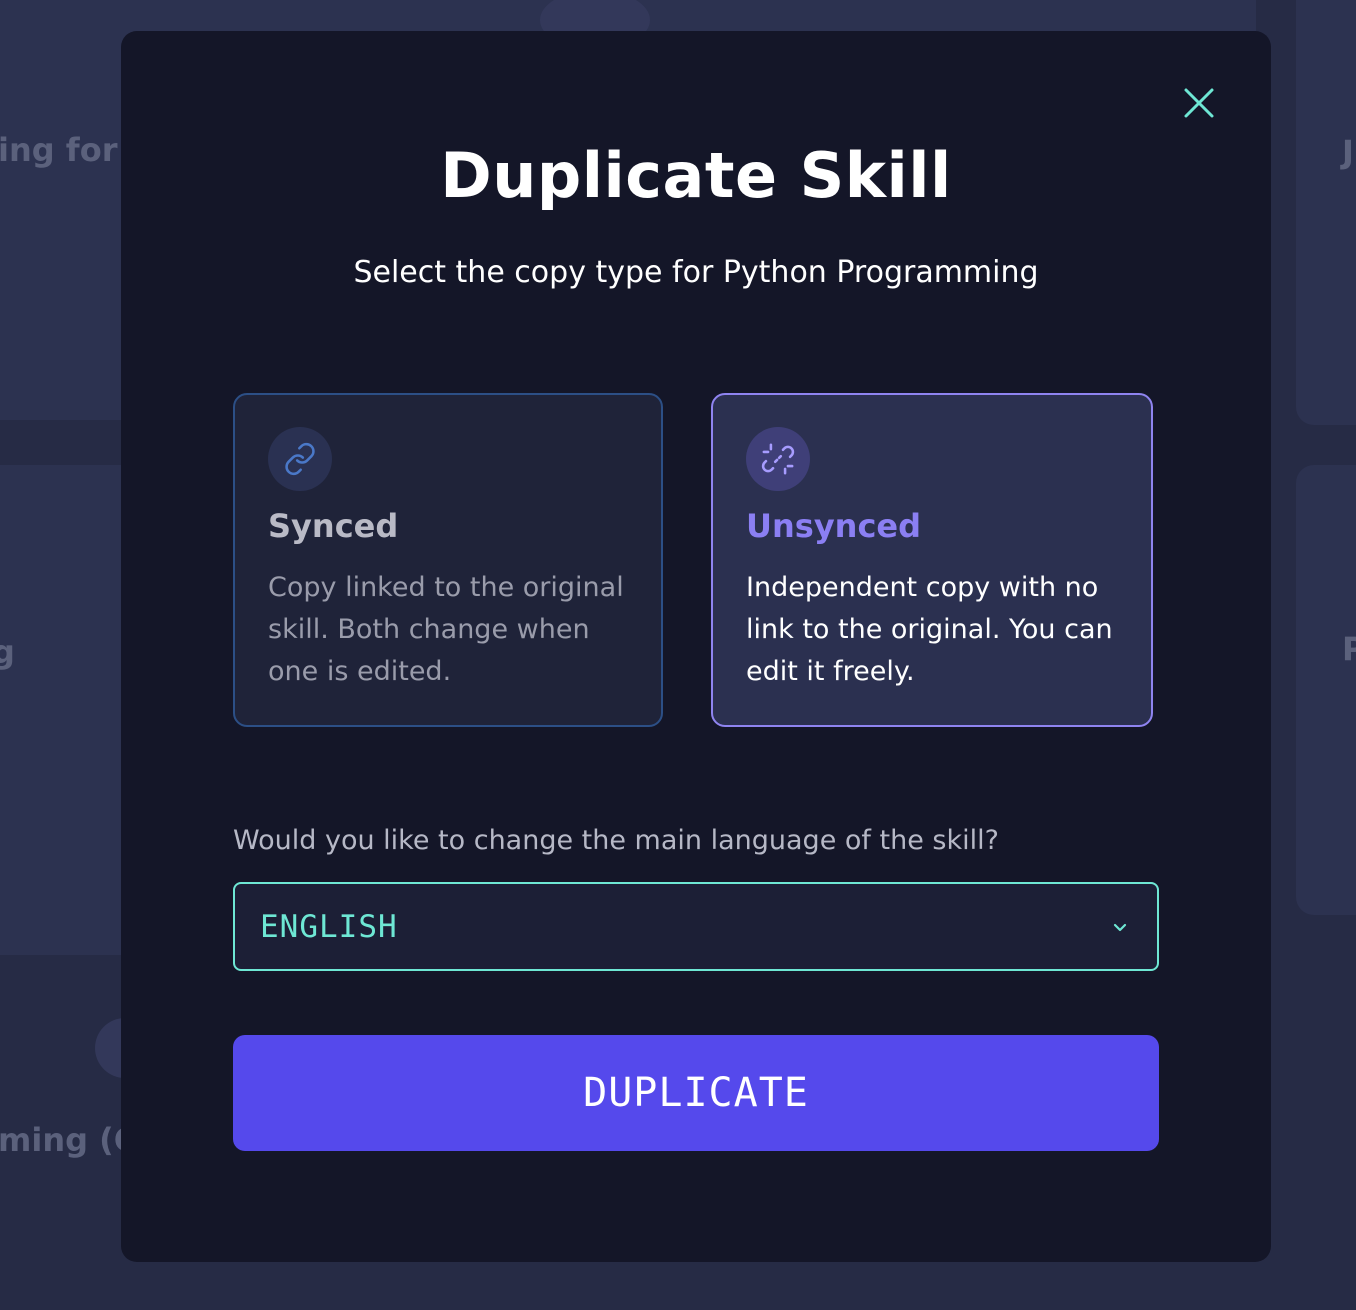 The height and width of the screenshot is (1310, 1356). What do you see at coordinates (1349, 649) in the screenshot?
I see `background-text: P` at bounding box center [1349, 649].